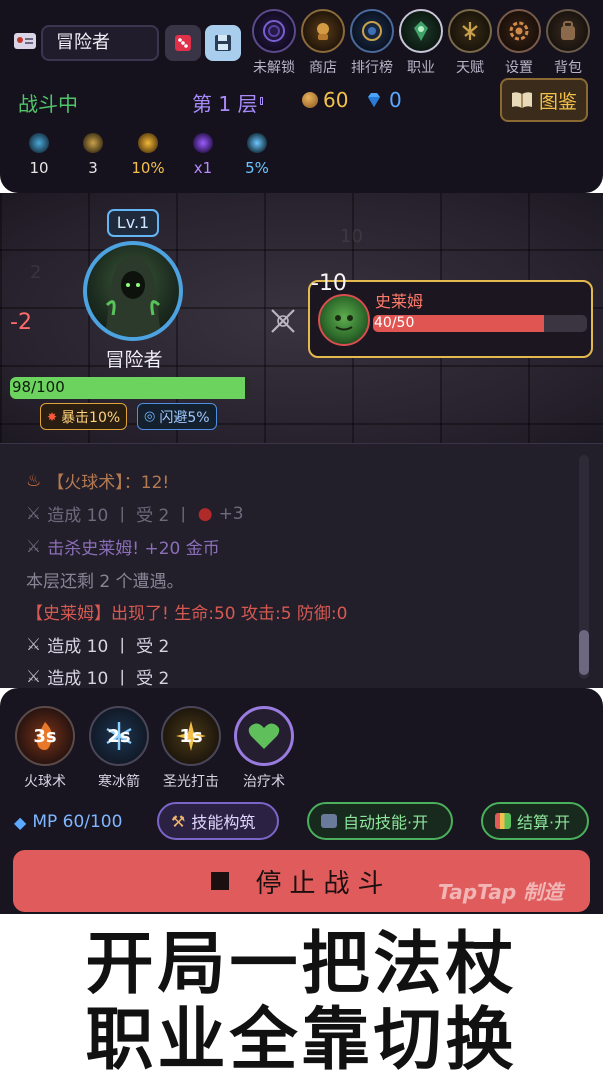 The image size is (603, 1080). I want to click on skill-frost-arrow: 2s 寒冰箭, so click(119, 748).